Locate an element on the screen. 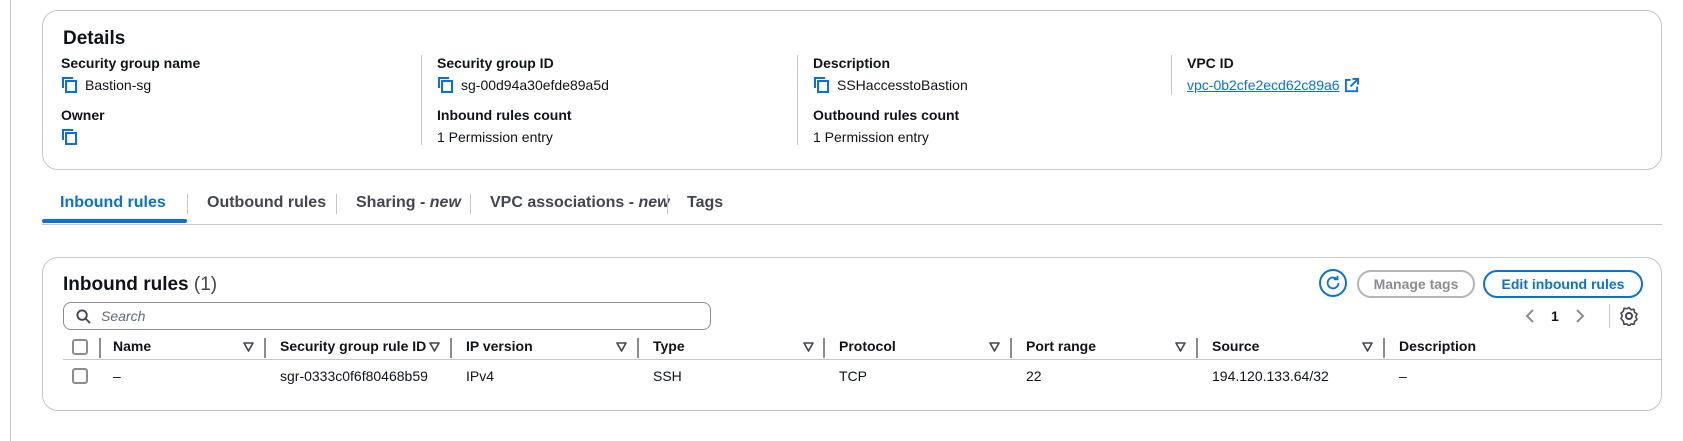  tab-outbound-rules: Outbound rules is located at coordinates (266, 209).